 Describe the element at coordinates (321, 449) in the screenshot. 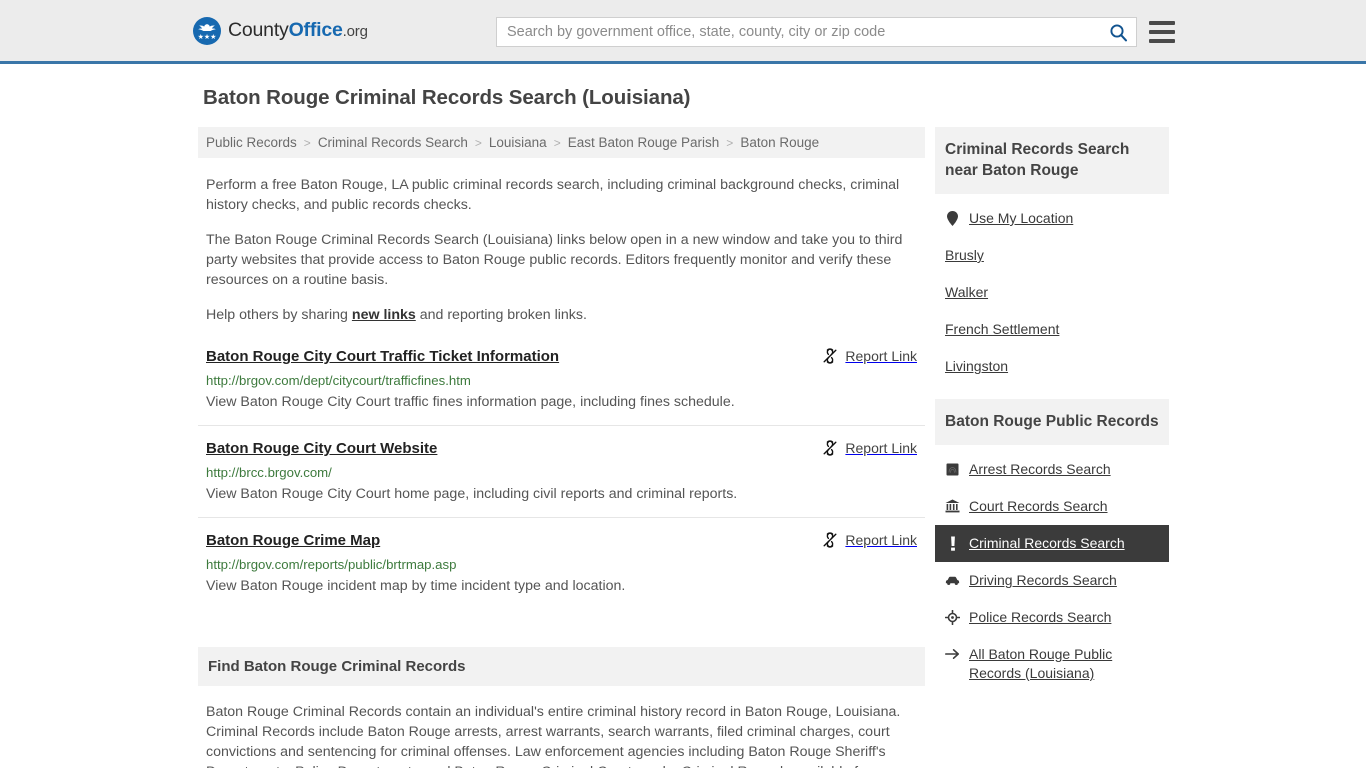

I see `result-title-link: Baton Rouge City Court Website` at that location.